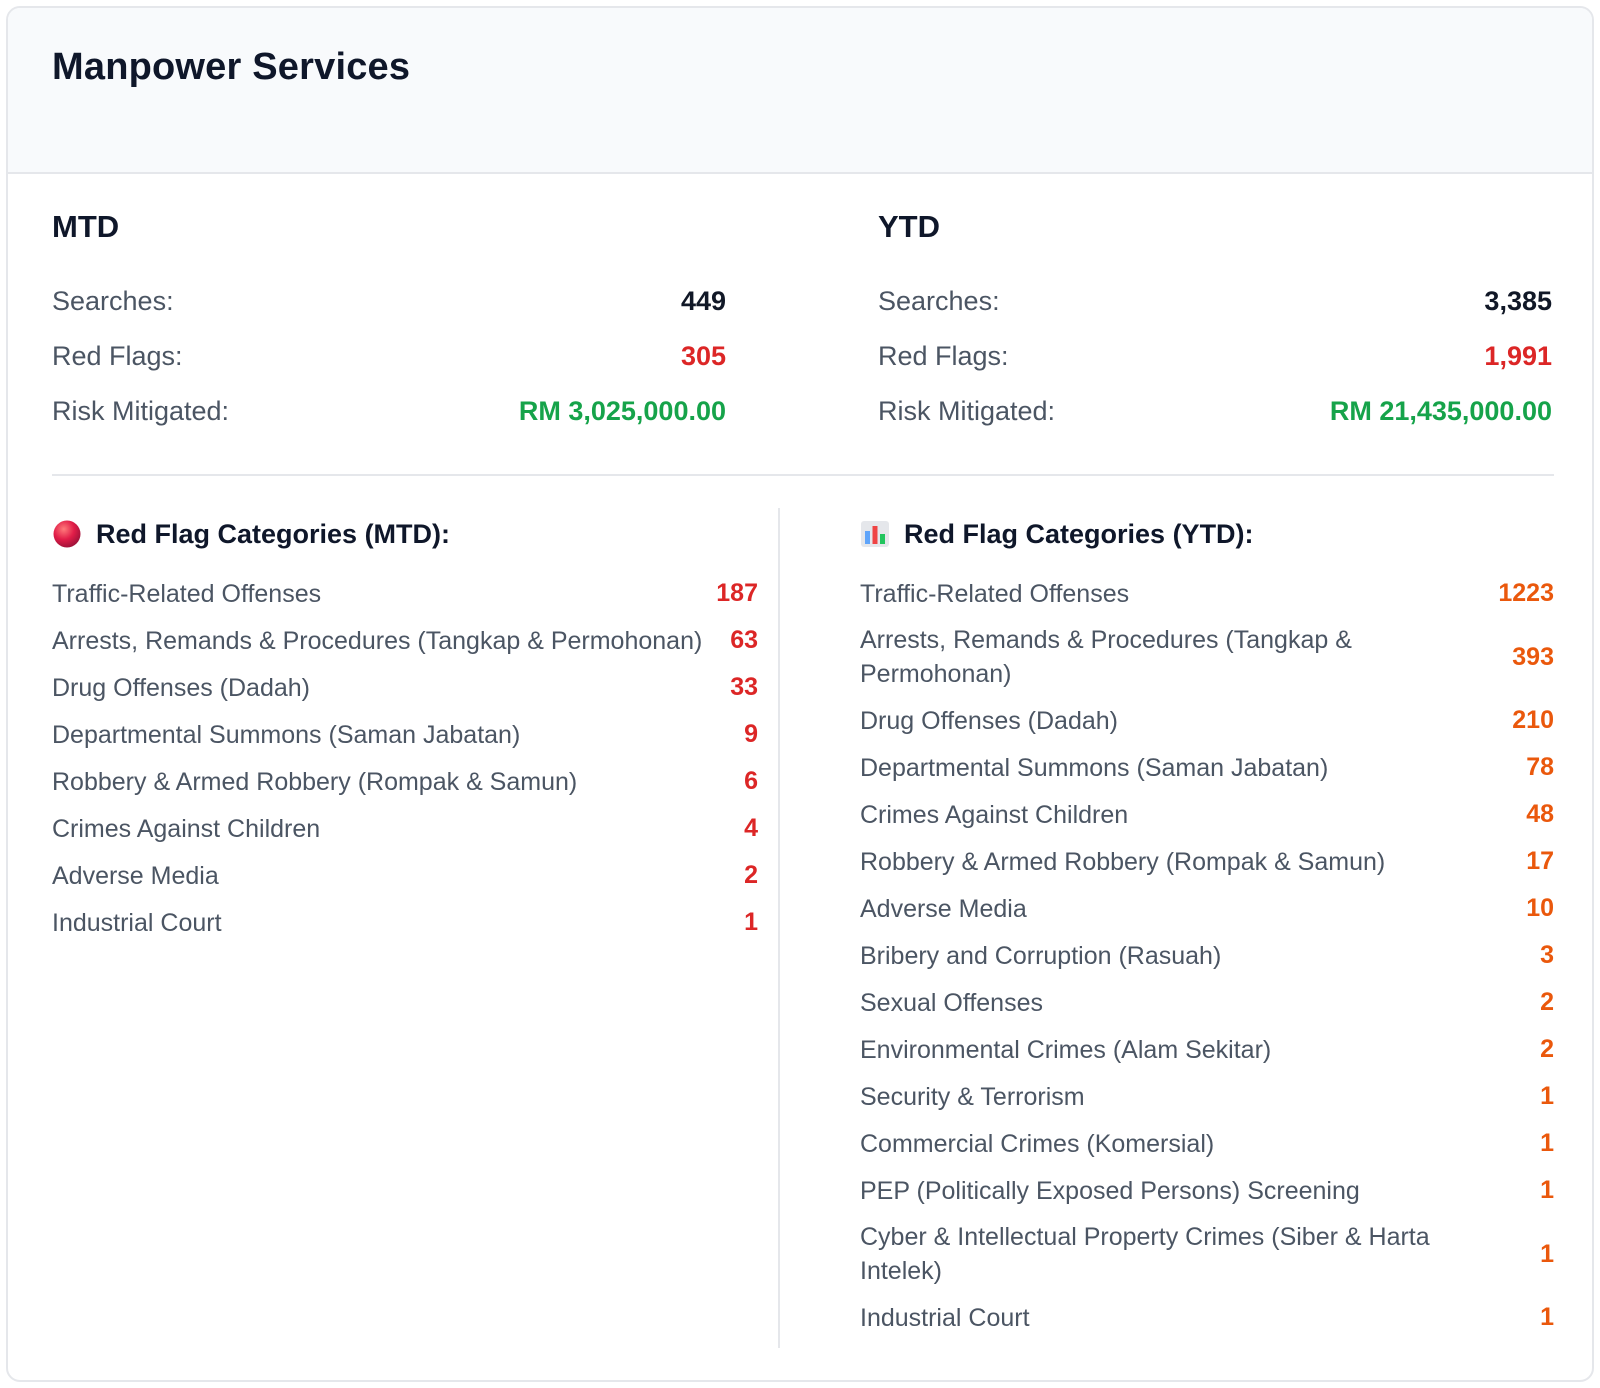  What do you see at coordinates (622, 411) in the screenshot?
I see `mtd-risk-mitigated-value: RM 3,025,000.00` at bounding box center [622, 411].